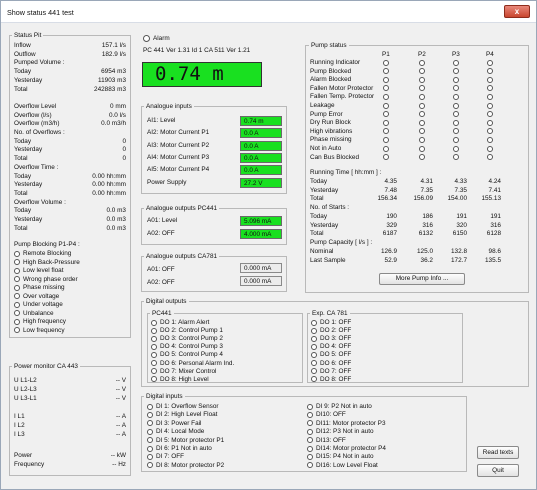 This screenshot has height=490, width=537. I want to click on pump-stat-label: Nominal, so click(322, 251).